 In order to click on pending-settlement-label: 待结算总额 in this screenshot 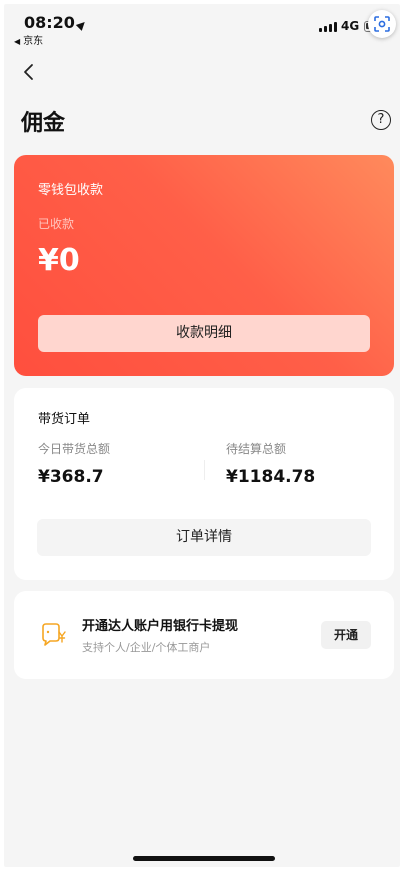, I will do `click(256, 449)`.